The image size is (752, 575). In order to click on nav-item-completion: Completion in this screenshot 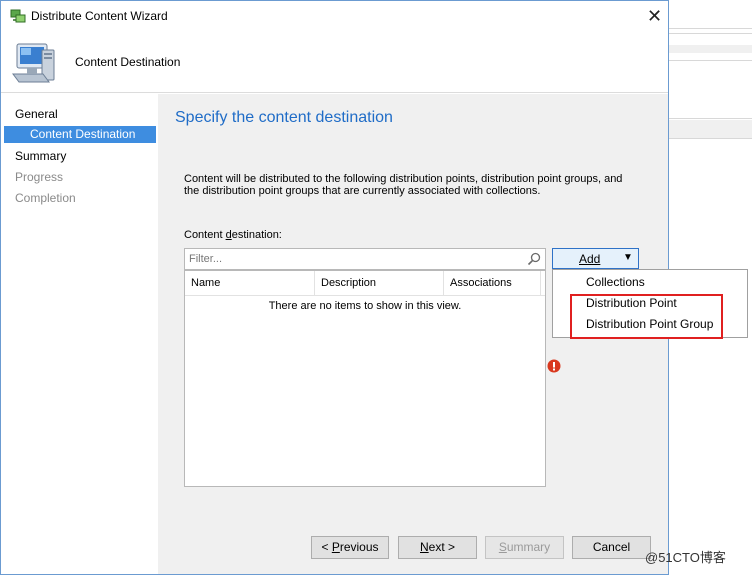, I will do `click(45, 198)`.